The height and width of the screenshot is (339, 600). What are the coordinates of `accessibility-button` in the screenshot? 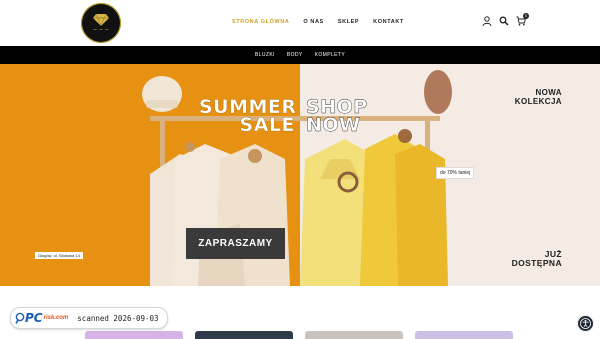 It's located at (585, 323).